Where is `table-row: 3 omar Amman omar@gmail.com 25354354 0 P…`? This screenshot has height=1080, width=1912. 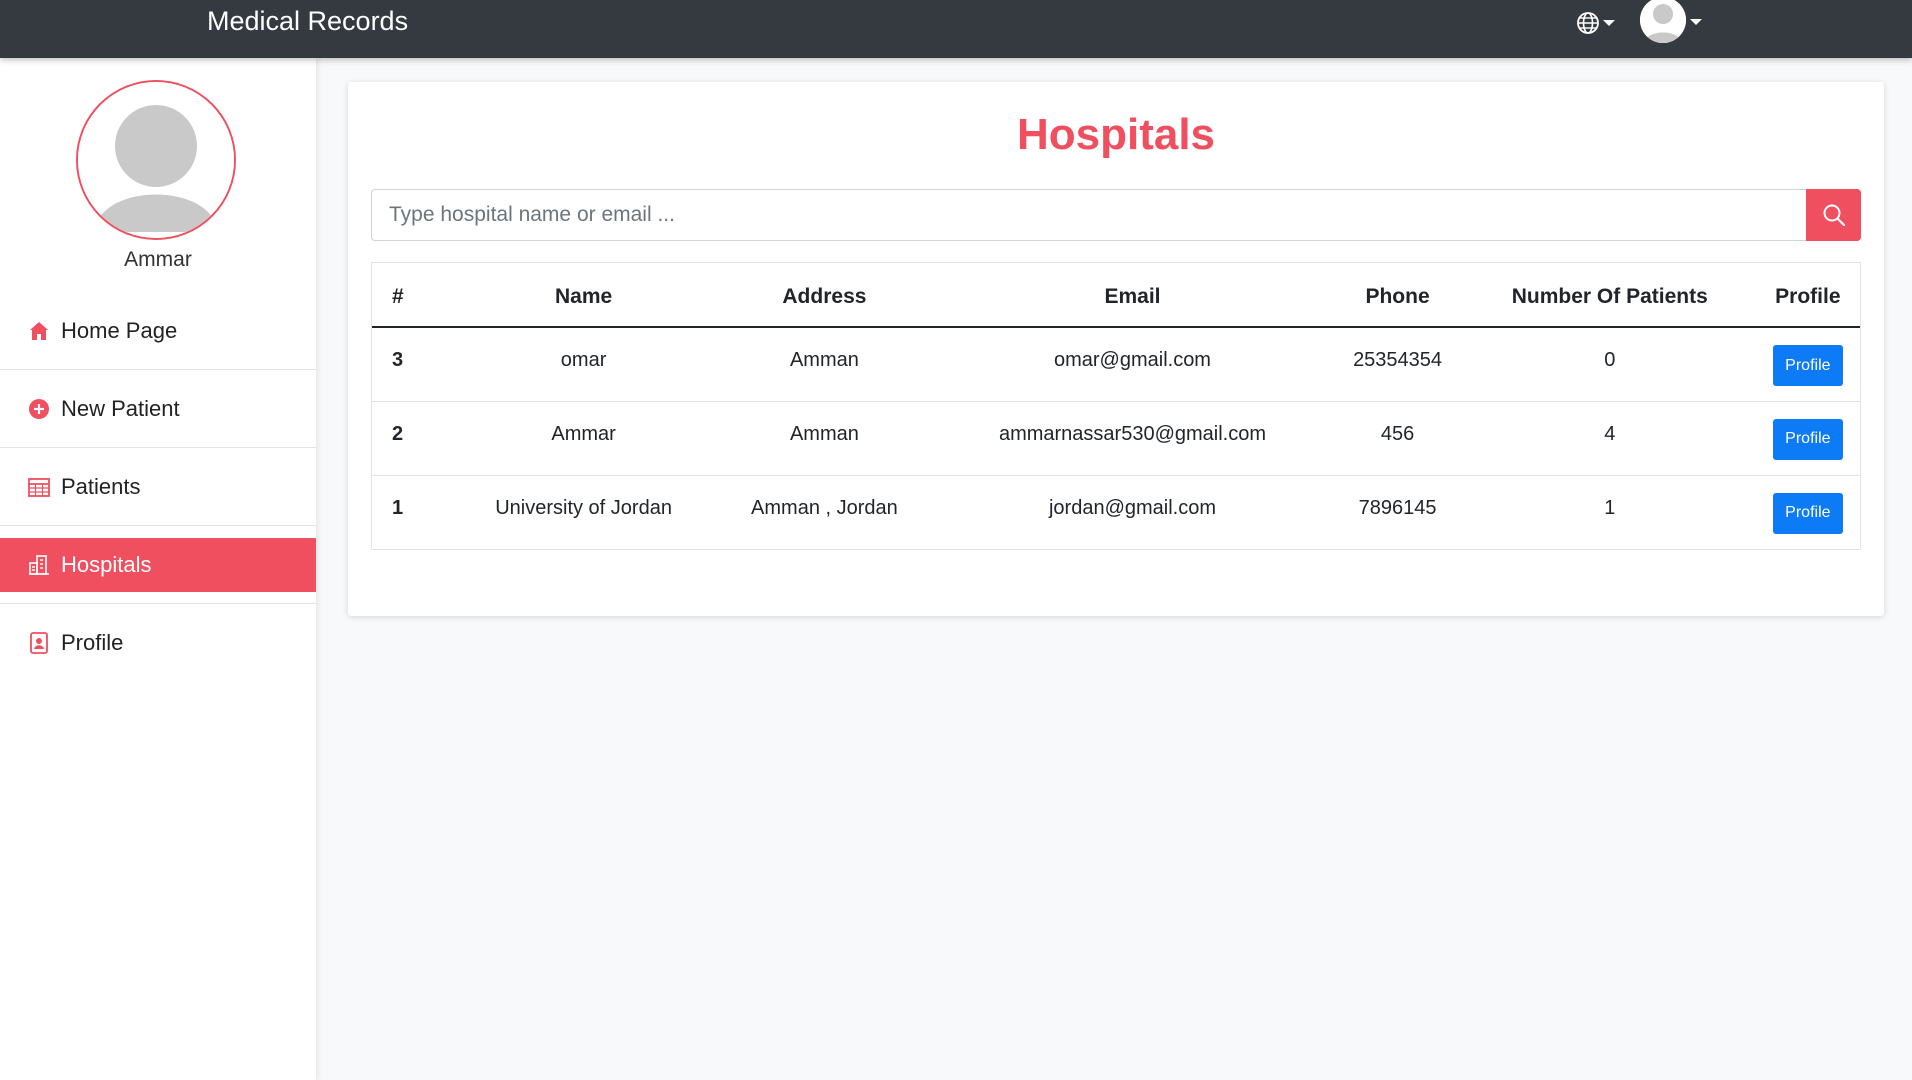 table-row: 3 omar Amman omar@gmail.com 25354354 0 P… is located at coordinates (1116, 364).